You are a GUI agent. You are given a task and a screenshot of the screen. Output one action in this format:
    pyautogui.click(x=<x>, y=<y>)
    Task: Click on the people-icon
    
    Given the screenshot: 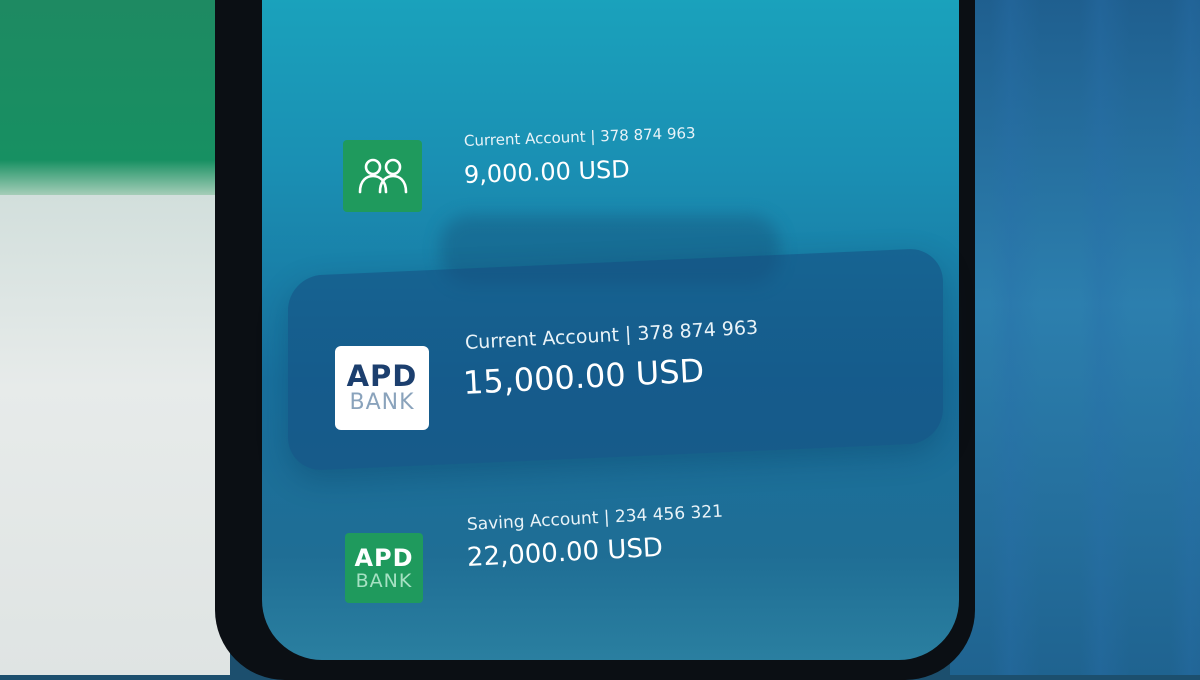 What is the action you would take?
    pyautogui.click(x=382, y=176)
    